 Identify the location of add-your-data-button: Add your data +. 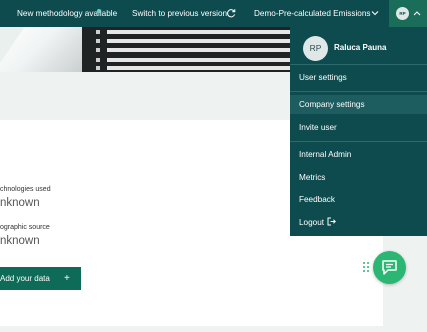
(40, 278).